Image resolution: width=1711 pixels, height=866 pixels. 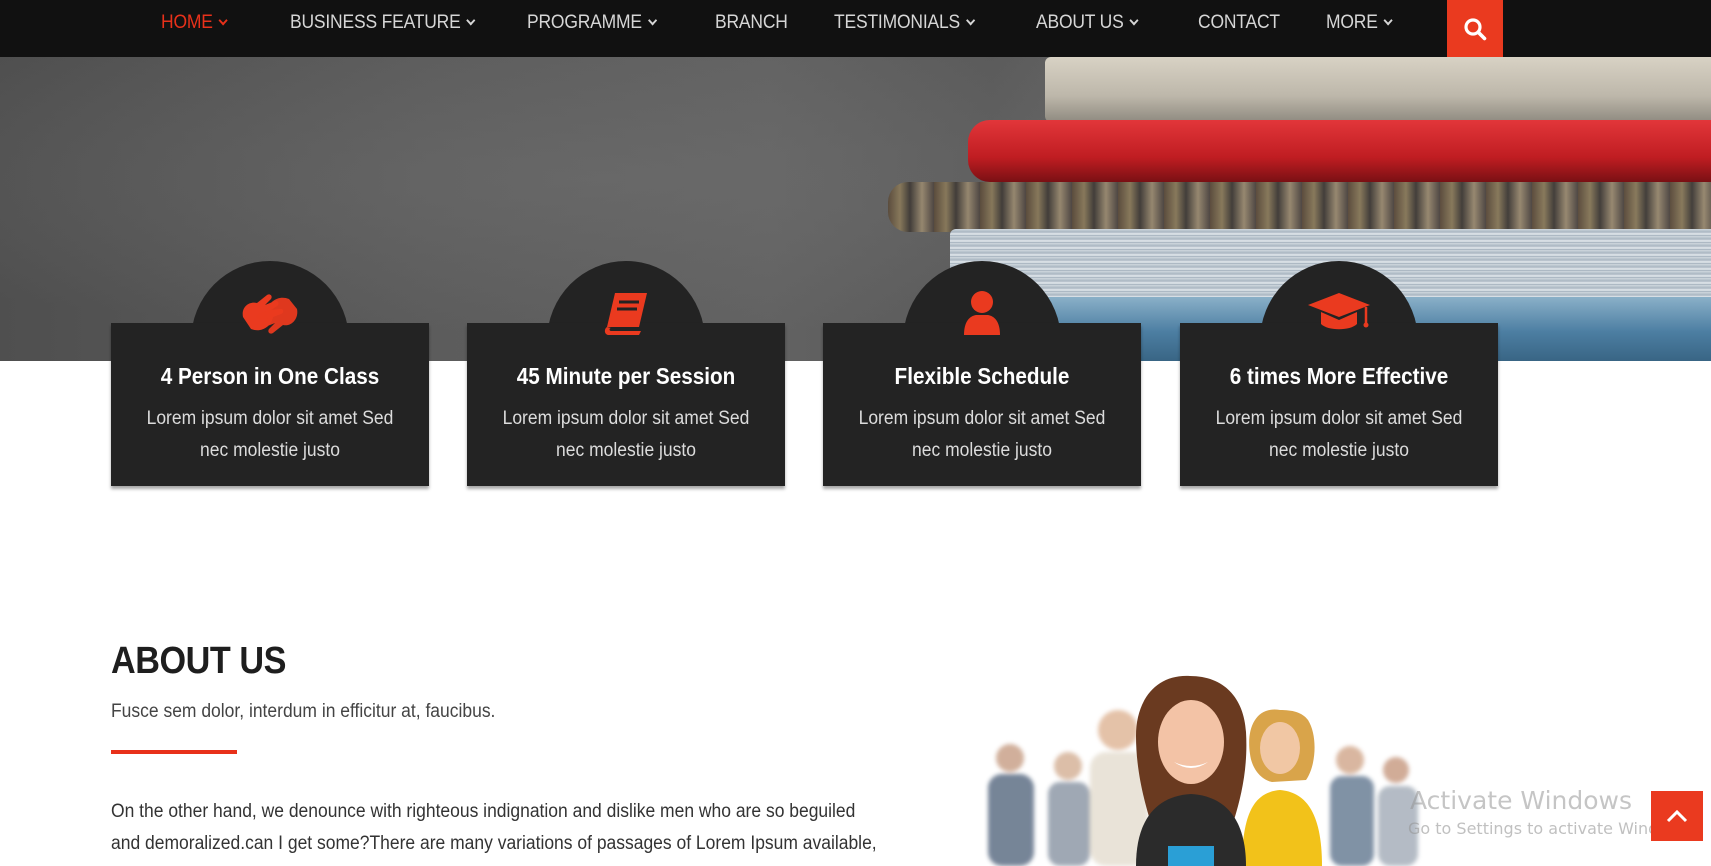 I want to click on about-divider, so click(x=174, y=752).